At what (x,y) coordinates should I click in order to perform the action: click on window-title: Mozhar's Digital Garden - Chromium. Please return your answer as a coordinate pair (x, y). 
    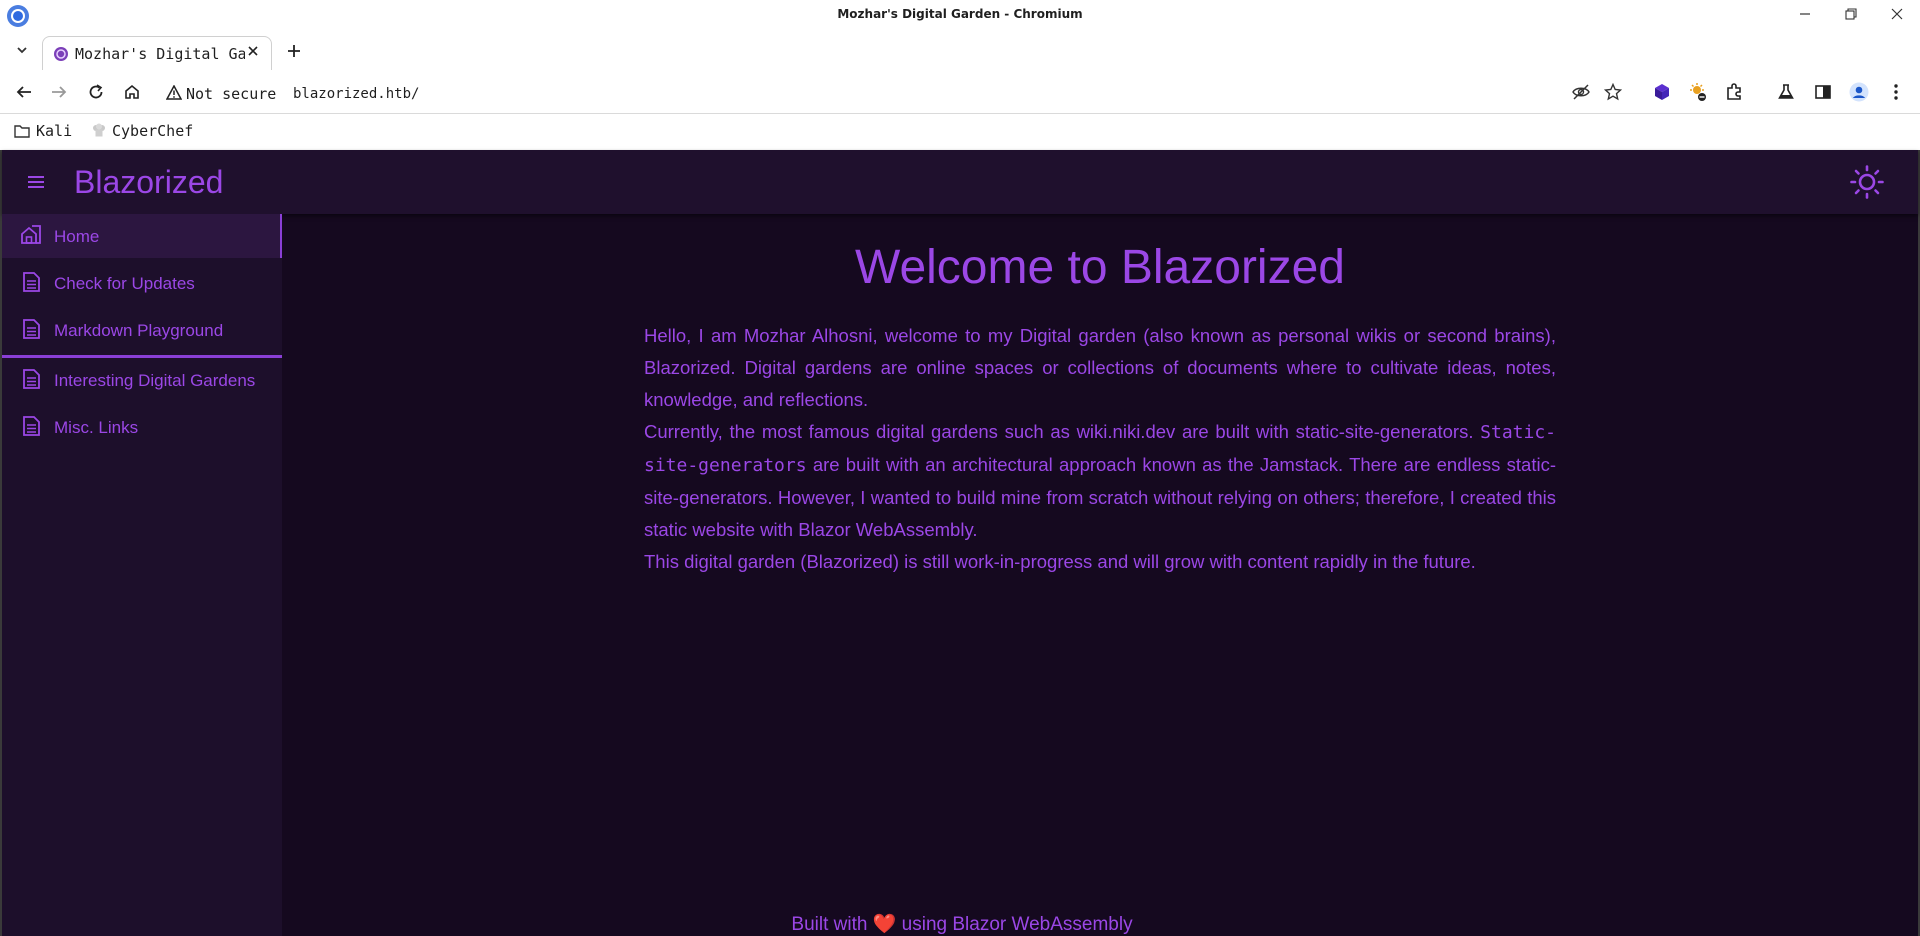
    Looking at the image, I should click on (960, 14).